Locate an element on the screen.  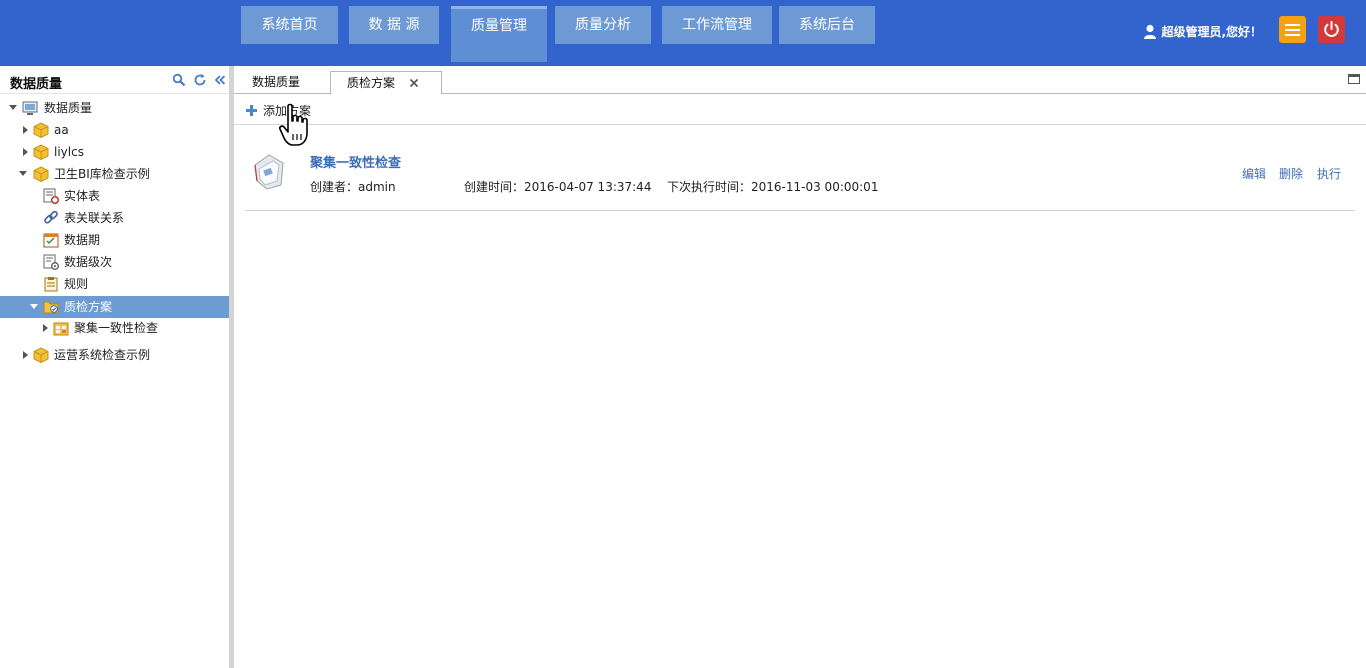
tree-label: 数据级次 is located at coordinates (88, 262).